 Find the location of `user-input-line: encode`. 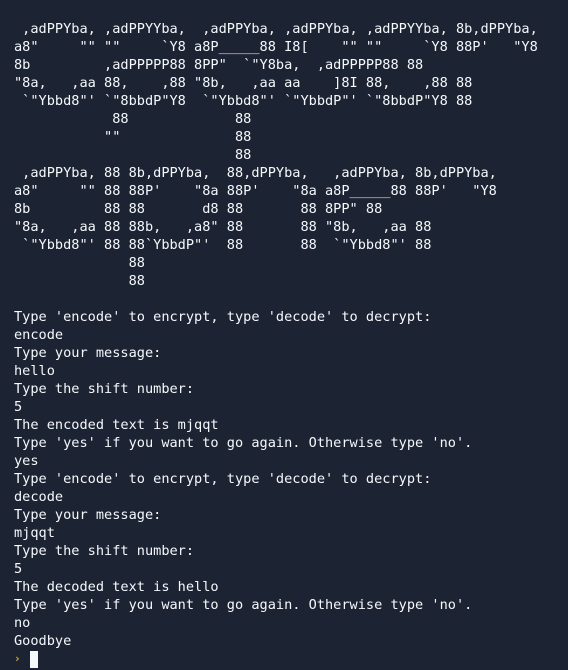

user-input-line: encode is located at coordinates (39, 335).